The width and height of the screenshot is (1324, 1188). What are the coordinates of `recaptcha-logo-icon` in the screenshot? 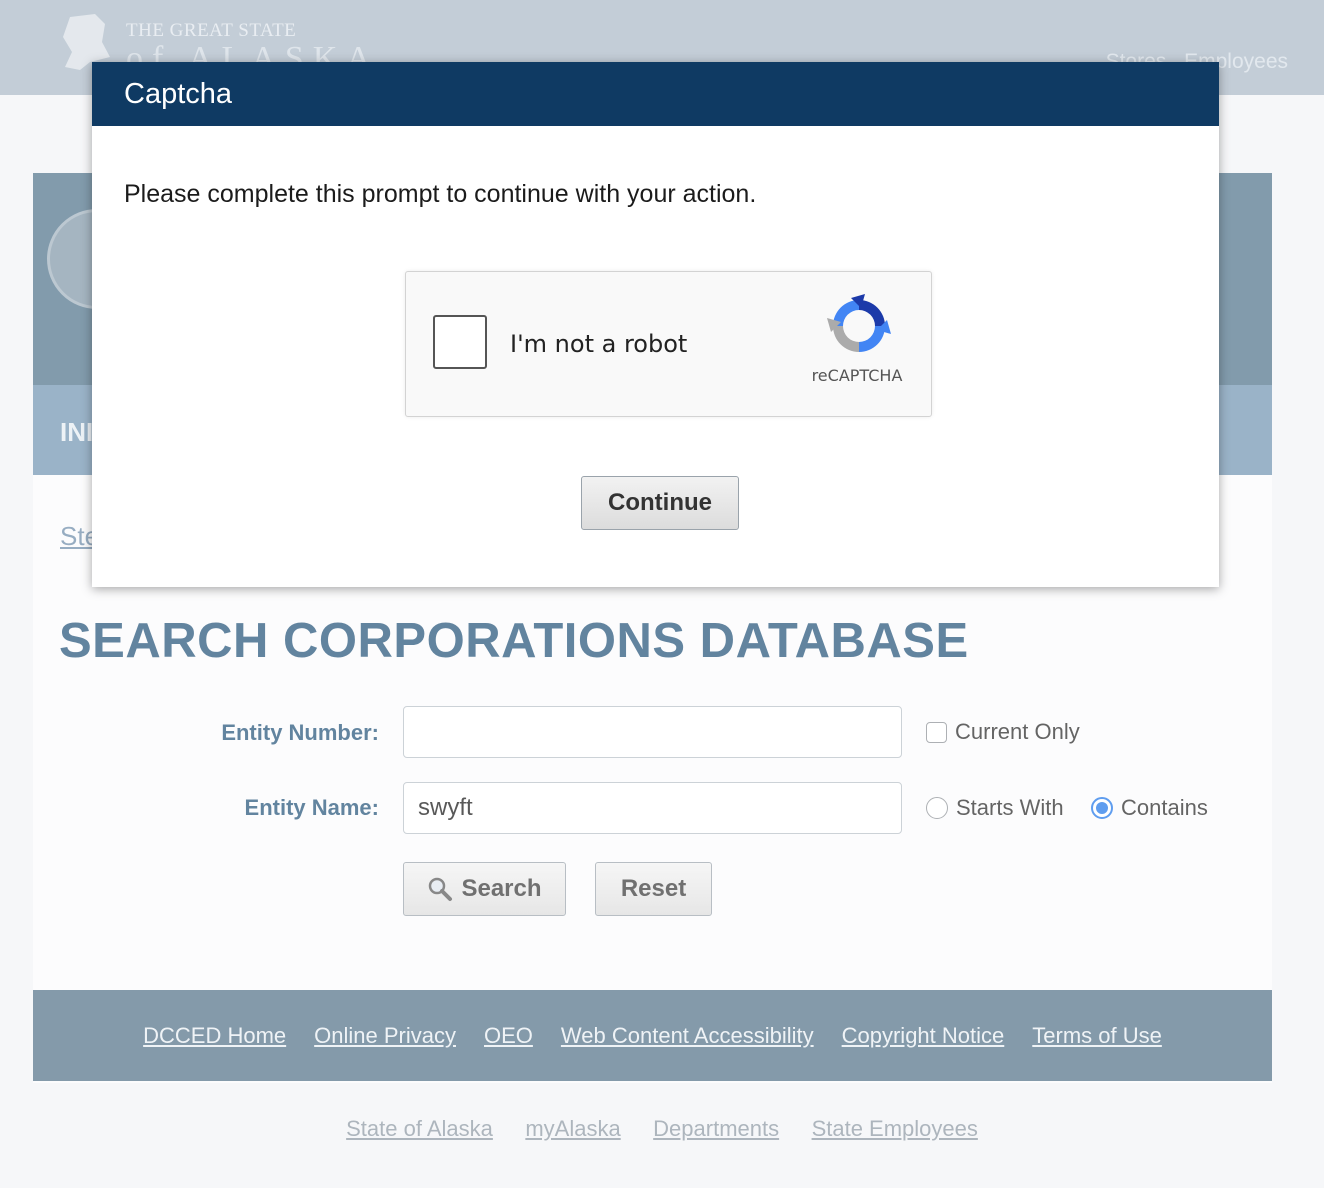 It's located at (859, 323).